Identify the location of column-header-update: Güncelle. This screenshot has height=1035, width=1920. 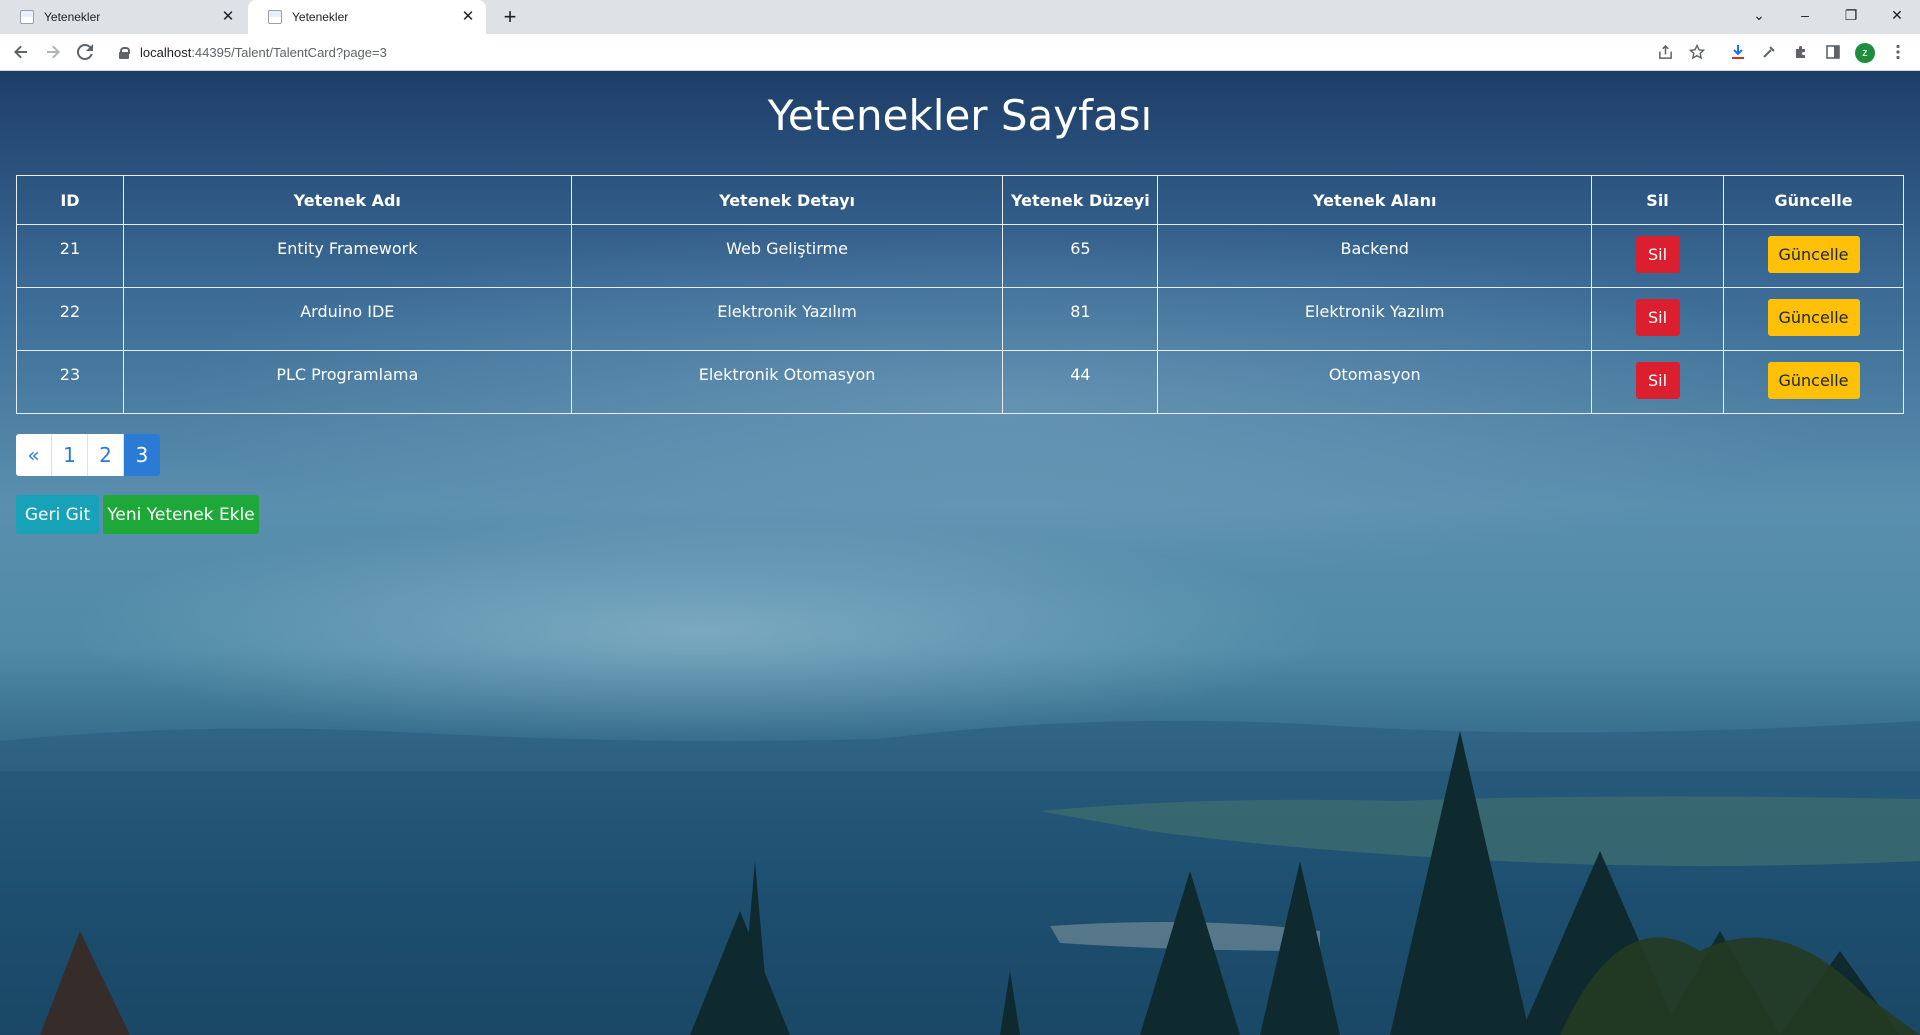
(1813, 200).